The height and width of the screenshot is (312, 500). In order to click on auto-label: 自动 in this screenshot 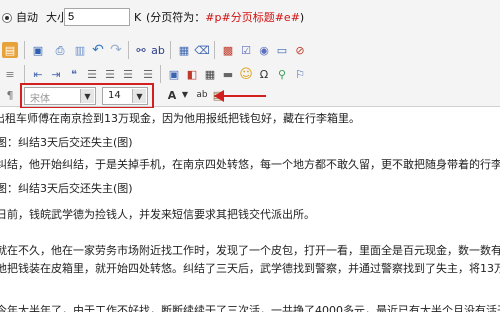, I will do `click(27, 17)`.